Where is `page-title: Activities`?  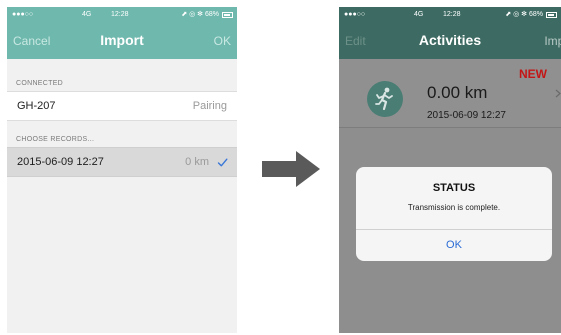 page-title: Activities is located at coordinates (450, 40).